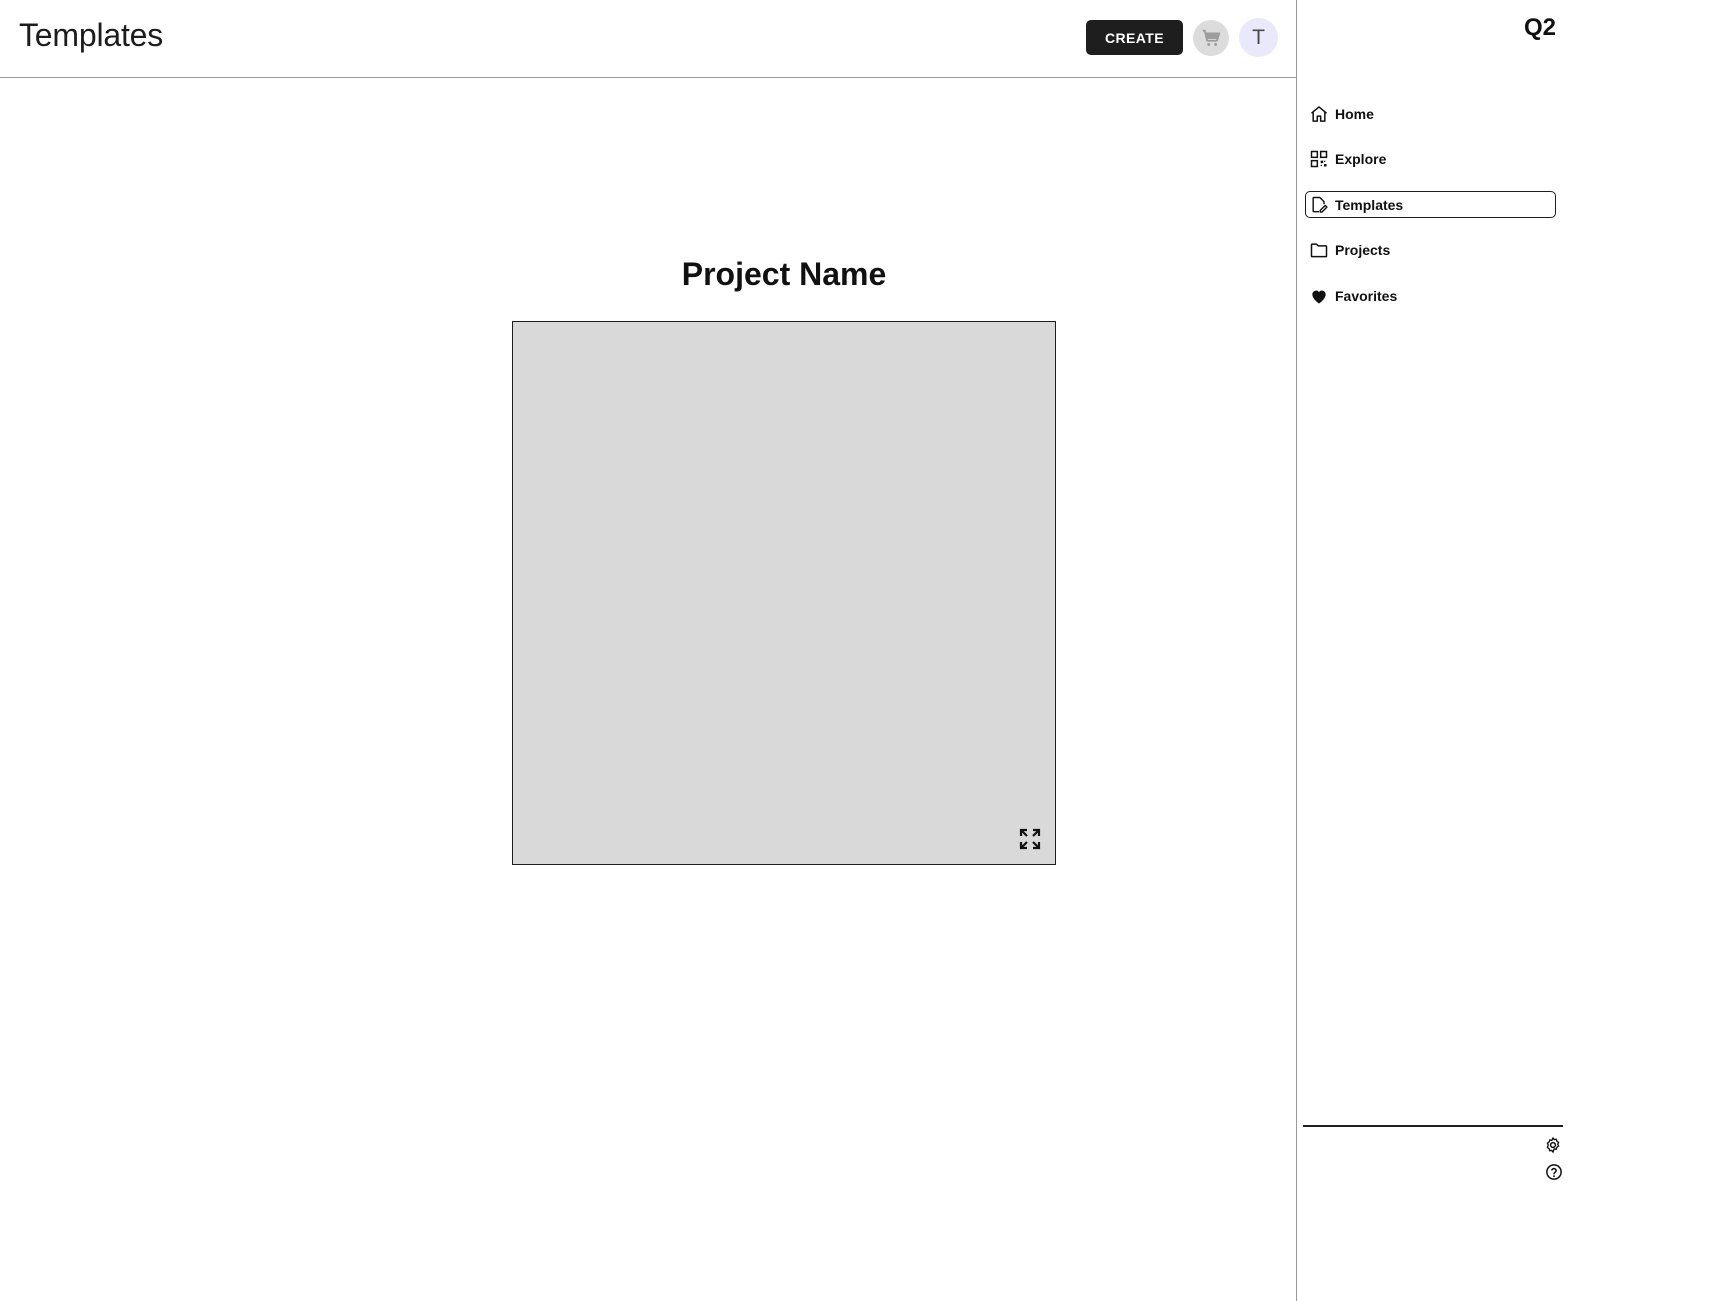 This screenshot has width=1728, height=1301. Describe the element at coordinates (1361, 158) in the screenshot. I see `sidebar-item-label: Explore` at that location.